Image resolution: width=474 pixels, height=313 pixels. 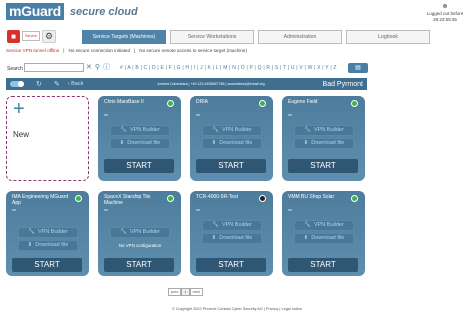 I want to click on info-icon: ⓘ, so click(x=106, y=67).